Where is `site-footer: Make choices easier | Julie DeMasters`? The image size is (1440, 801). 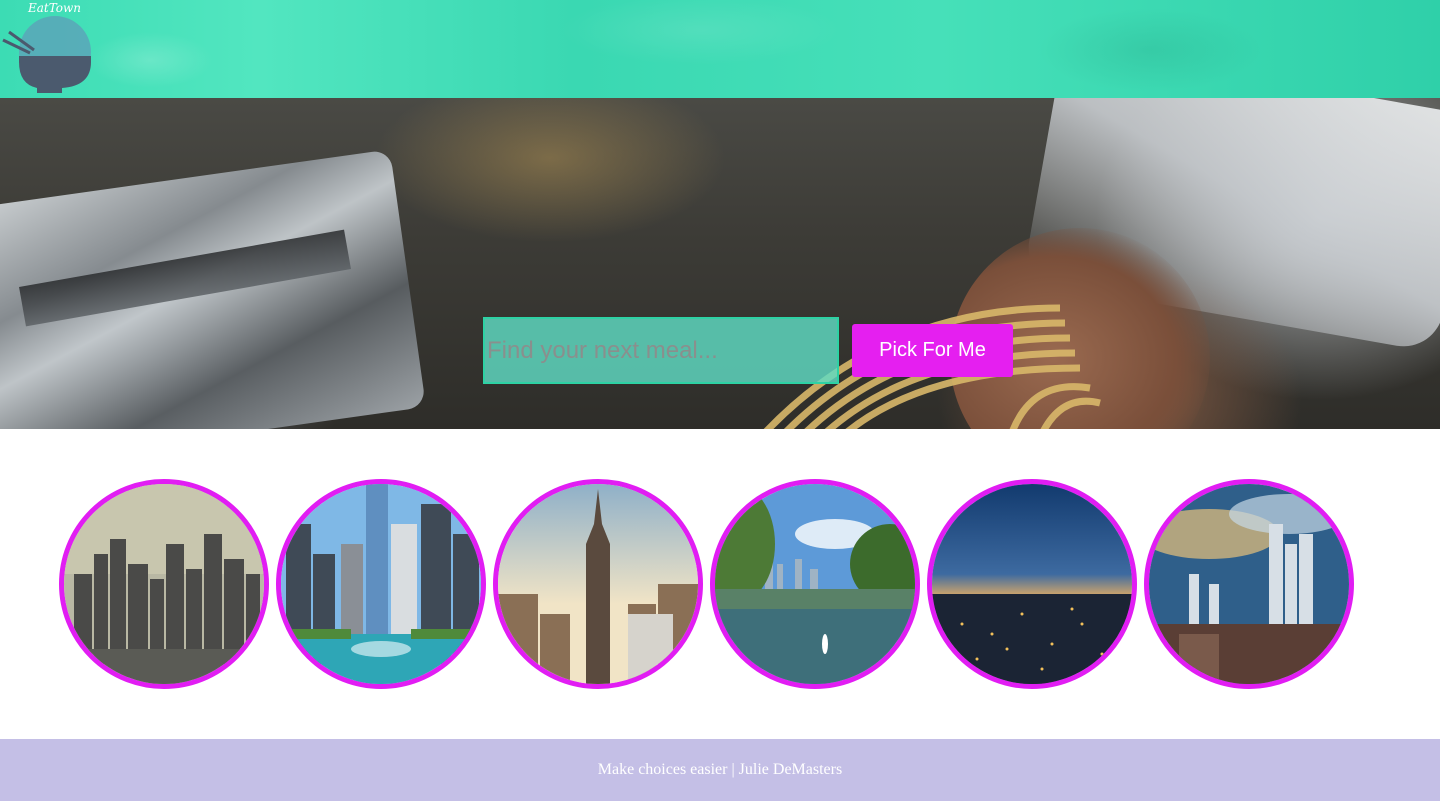 site-footer: Make choices easier | Julie DeMasters is located at coordinates (720, 770).